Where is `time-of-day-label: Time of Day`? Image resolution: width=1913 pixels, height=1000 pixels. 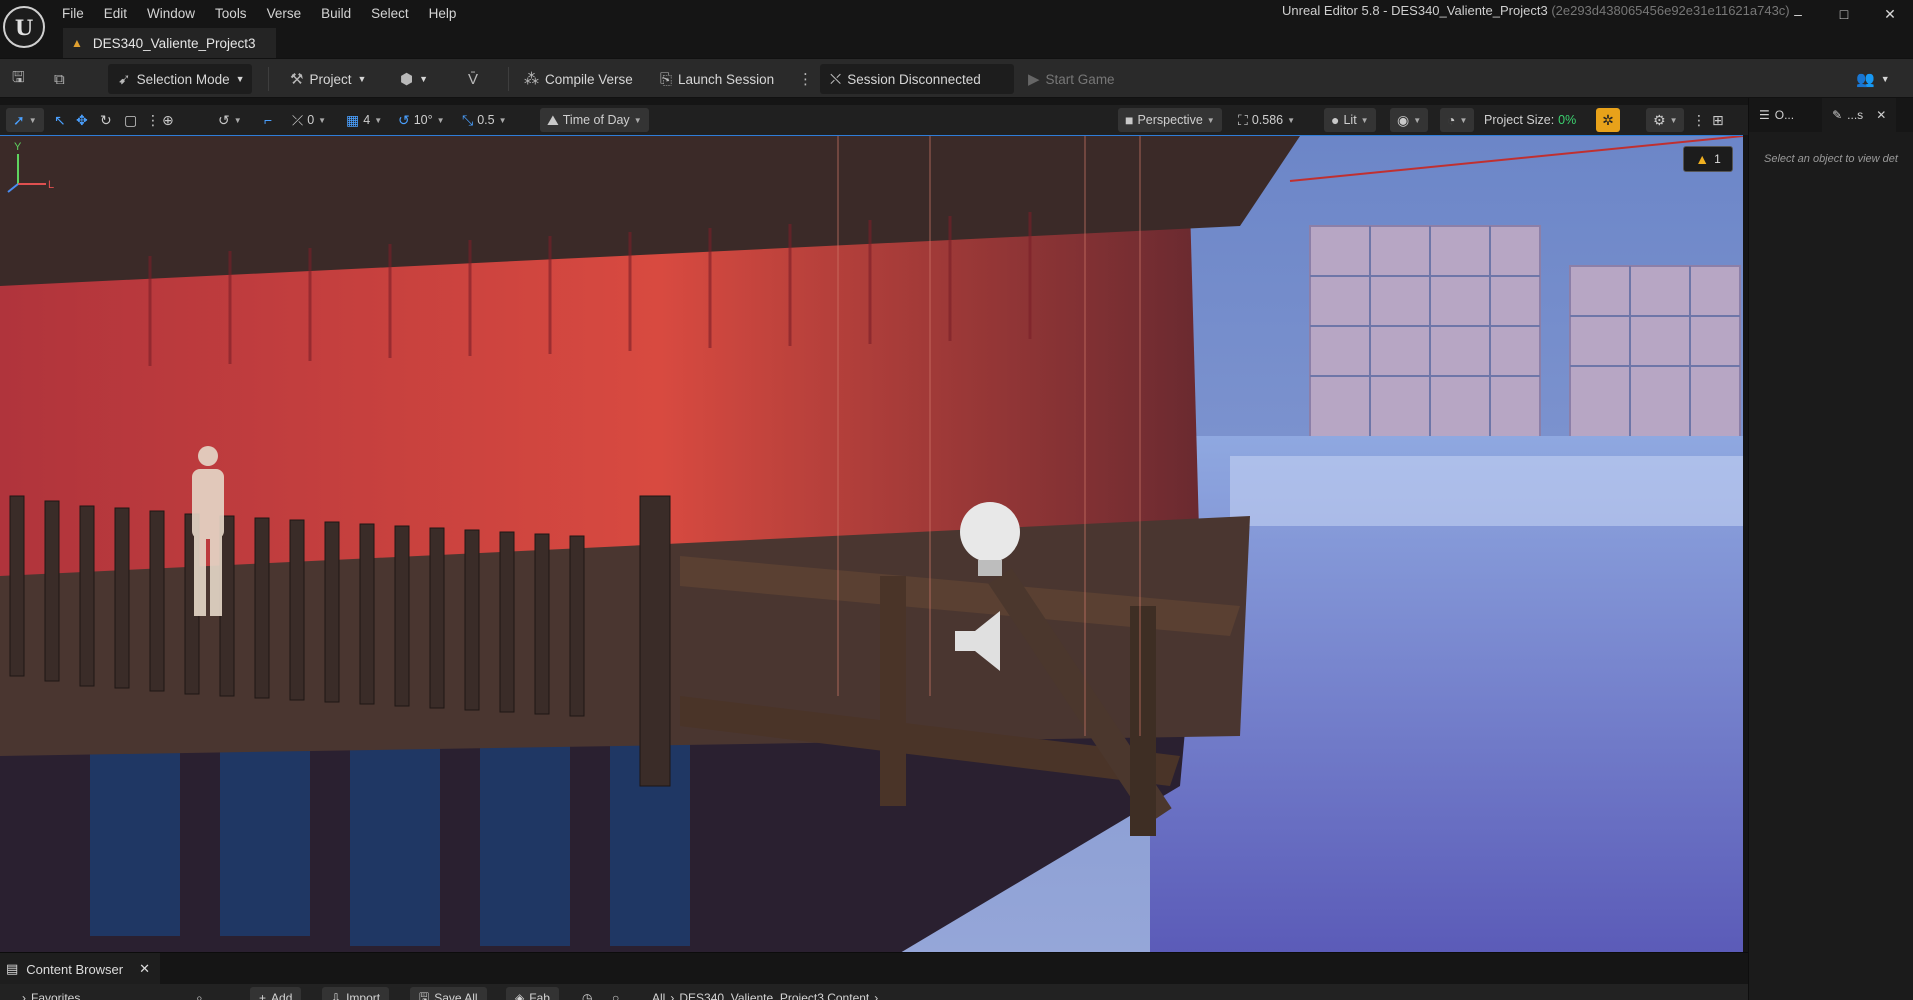
time-of-day-label: Time of Day is located at coordinates (596, 120).